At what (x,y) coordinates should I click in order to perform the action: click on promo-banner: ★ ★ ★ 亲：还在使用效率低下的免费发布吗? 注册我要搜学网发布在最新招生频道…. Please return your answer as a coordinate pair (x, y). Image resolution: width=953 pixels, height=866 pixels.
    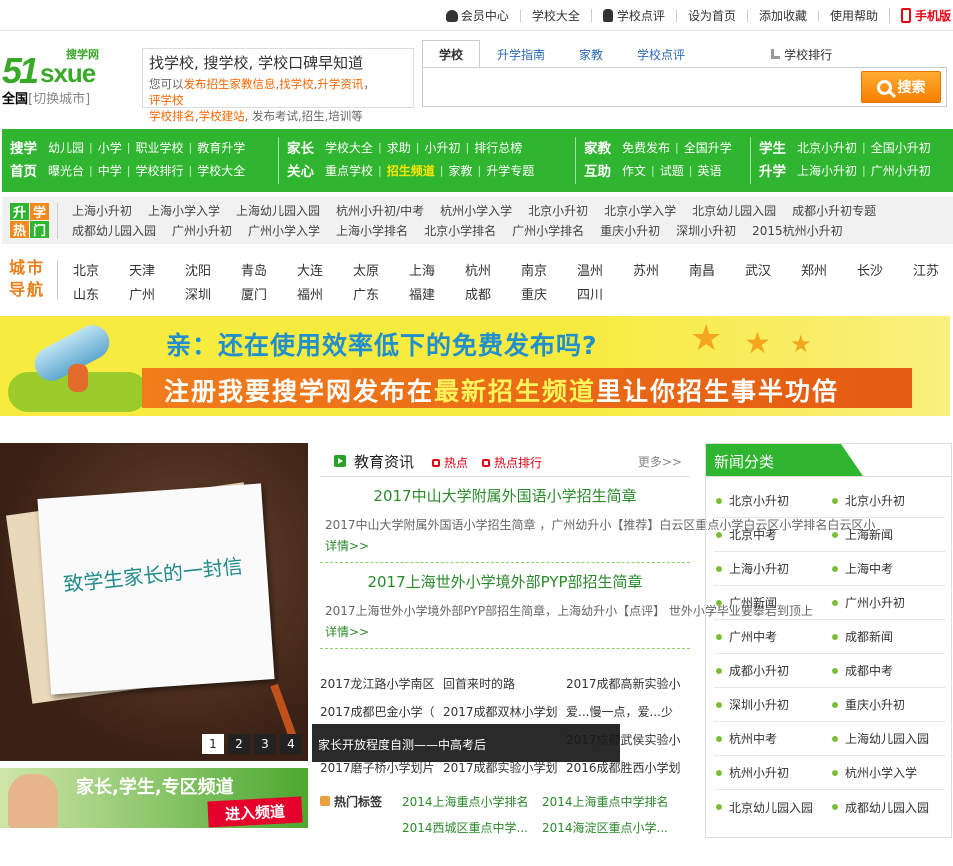
    Looking at the image, I should click on (475, 366).